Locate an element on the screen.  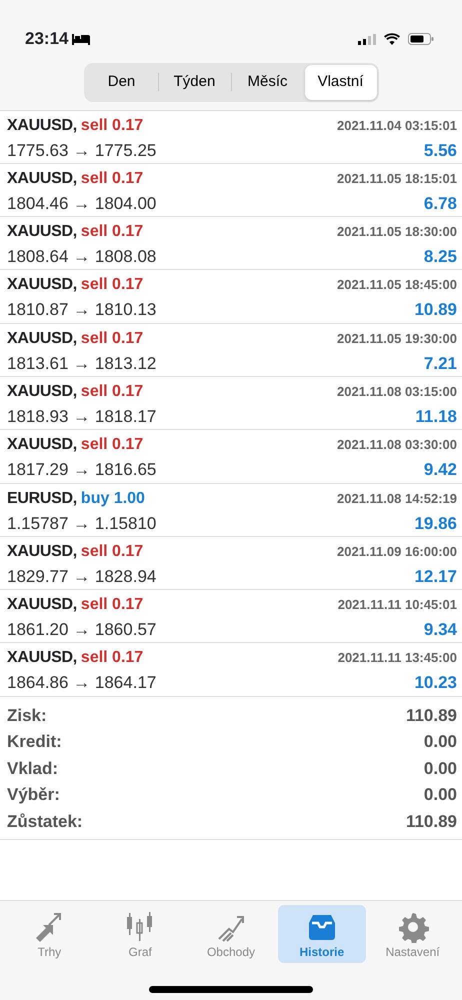
trade-time: 2021.11.05 18:30:00 is located at coordinates (397, 232).